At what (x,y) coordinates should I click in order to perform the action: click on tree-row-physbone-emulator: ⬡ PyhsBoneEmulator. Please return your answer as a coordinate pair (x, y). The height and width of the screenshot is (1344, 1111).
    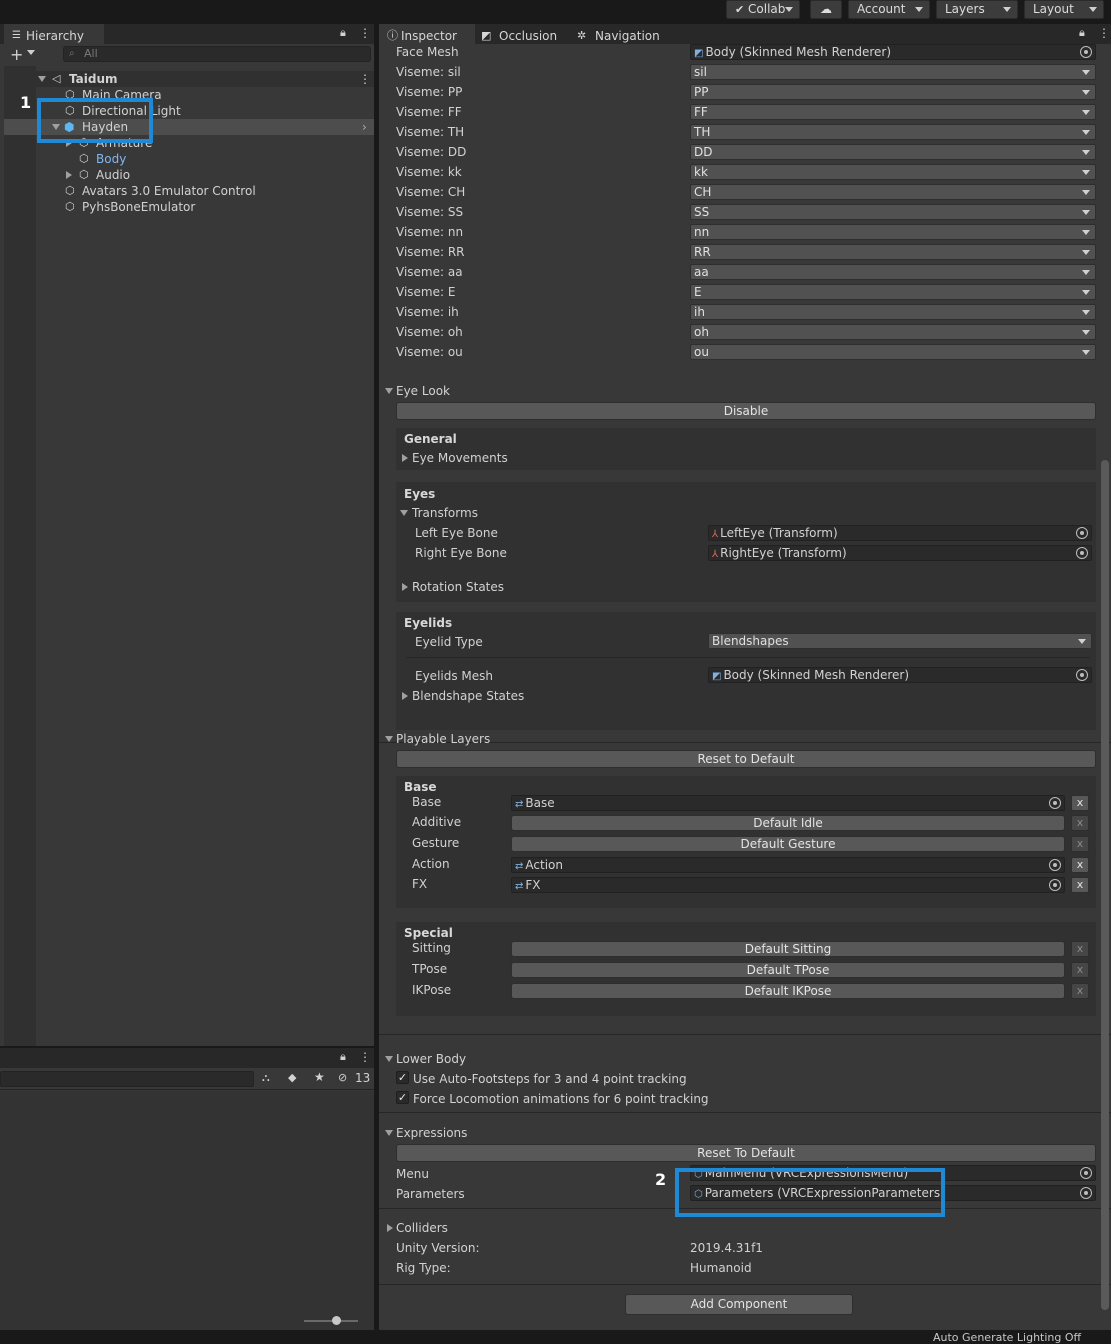
    Looking at the image, I should click on (189, 207).